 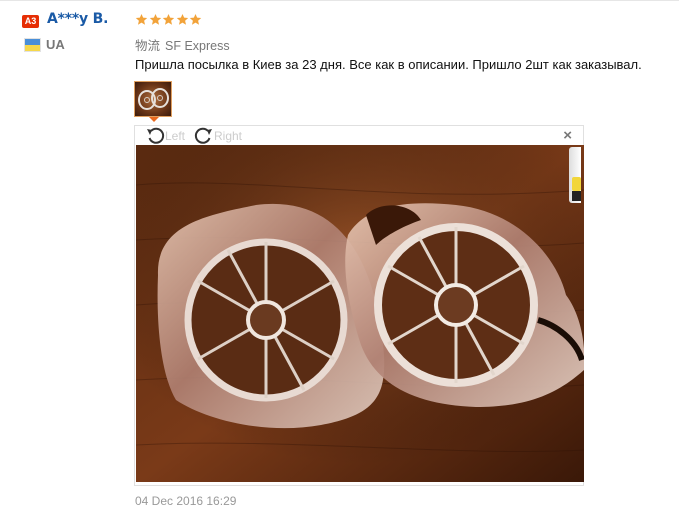 What do you see at coordinates (197, 46) in the screenshot?
I see `shipping-method: SF Express` at bounding box center [197, 46].